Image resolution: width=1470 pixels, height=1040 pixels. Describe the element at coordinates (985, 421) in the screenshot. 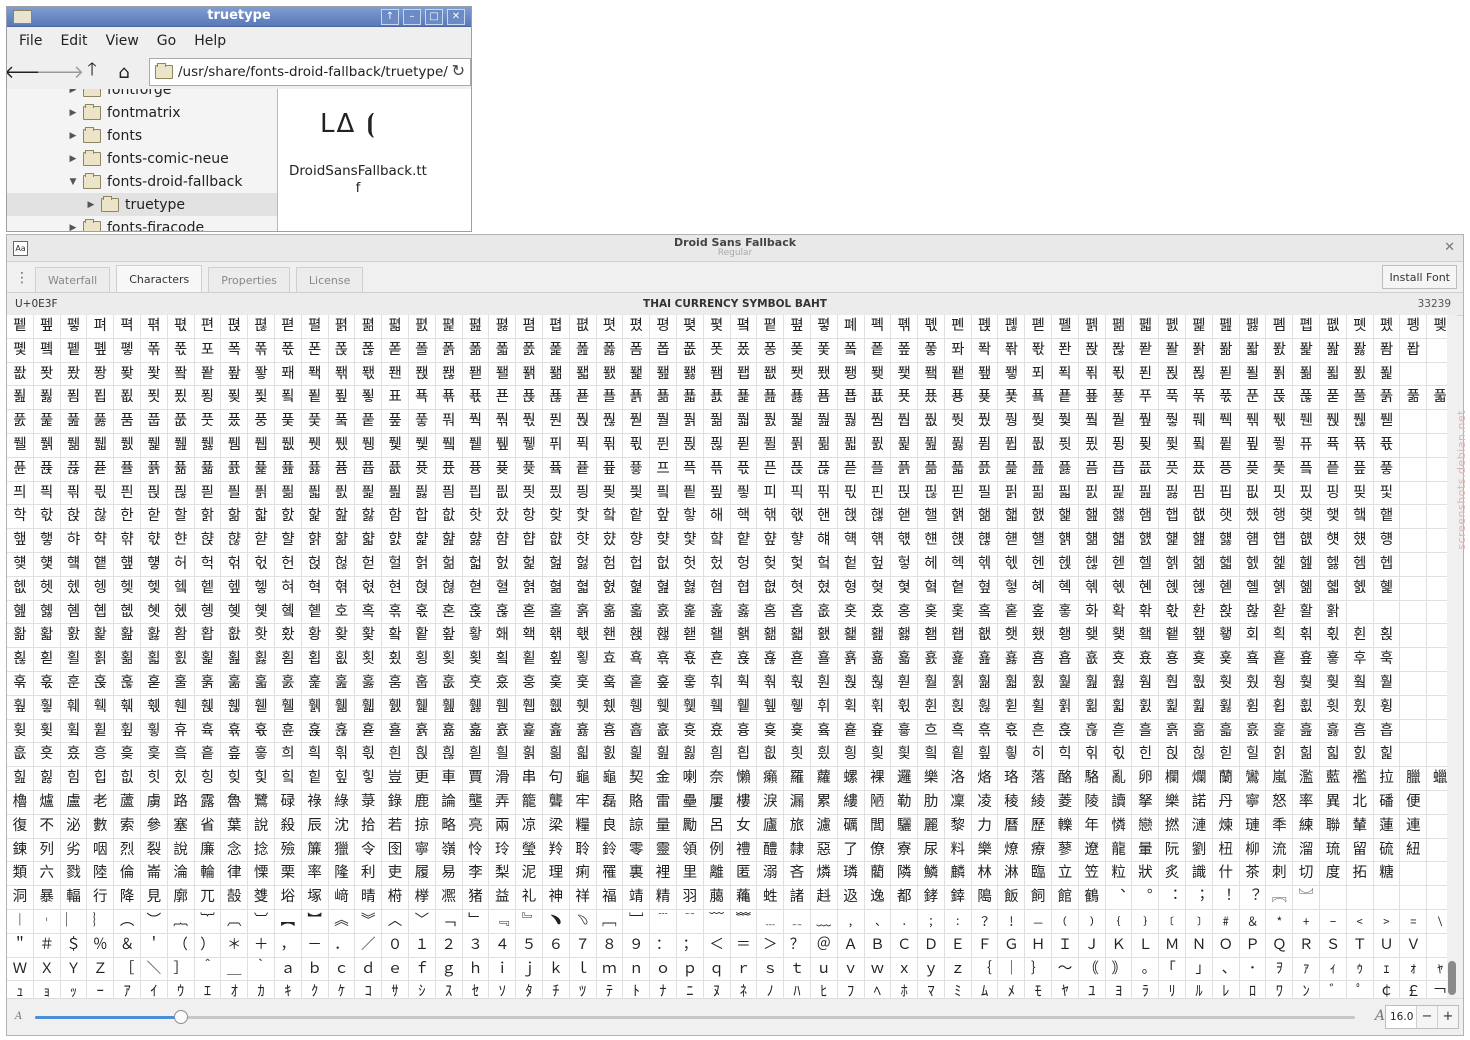

I see `glyph-cell: 풨` at that location.